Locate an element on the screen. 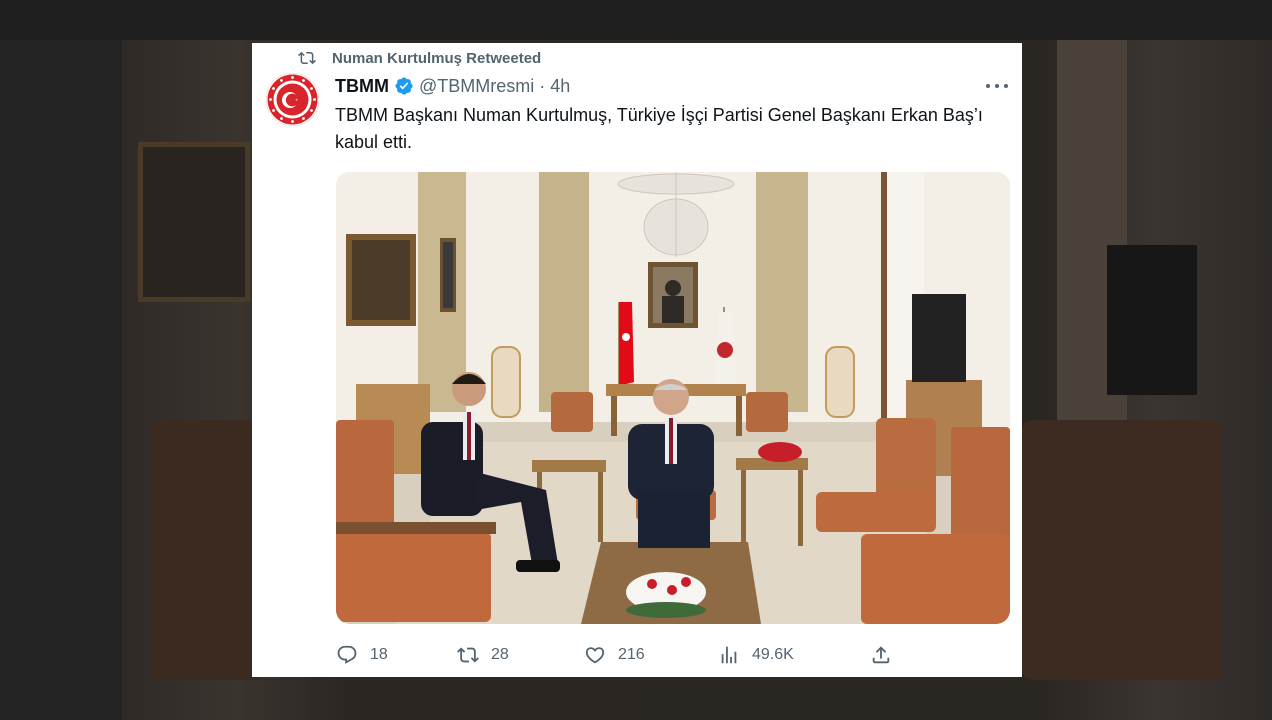 The image size is (1272, 720). flower-arrangement-icon is located at coordinates (780, 452).